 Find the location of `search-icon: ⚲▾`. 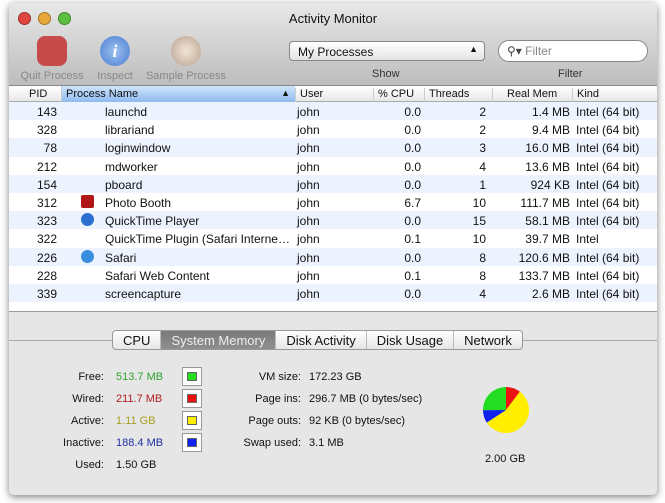

search-icon: ⚲▾ is located at coordinates (516, 51).